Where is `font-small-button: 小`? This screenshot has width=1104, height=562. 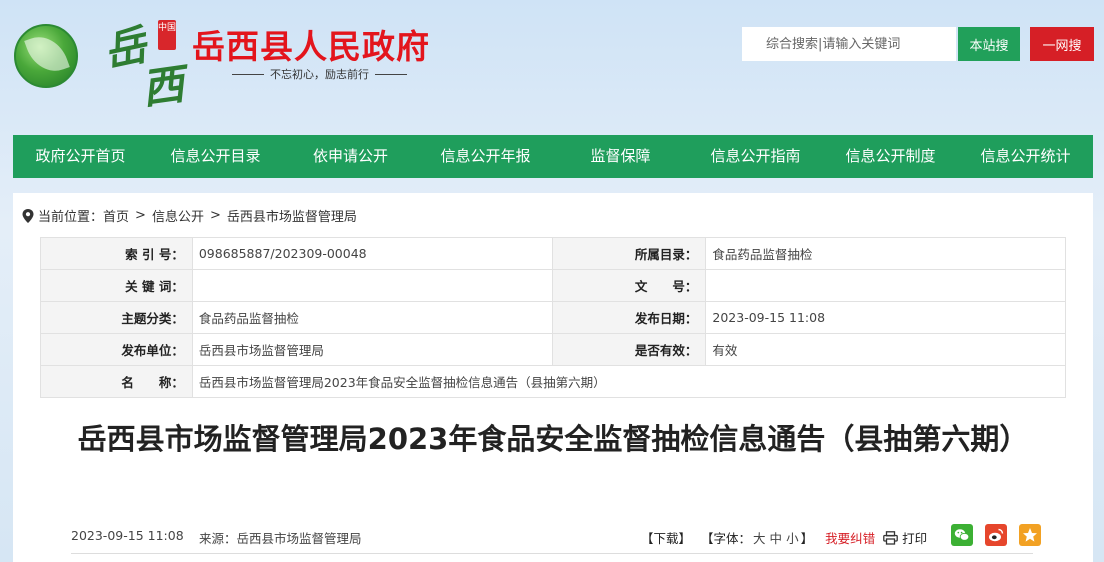
font-small-button: 小 is located at coordinates (792, 537).